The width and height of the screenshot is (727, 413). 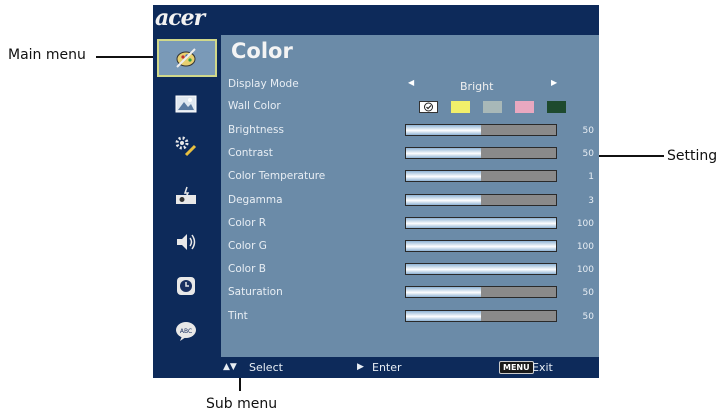 I want to click on setting-label: Color B, so click(x=247, y=269).